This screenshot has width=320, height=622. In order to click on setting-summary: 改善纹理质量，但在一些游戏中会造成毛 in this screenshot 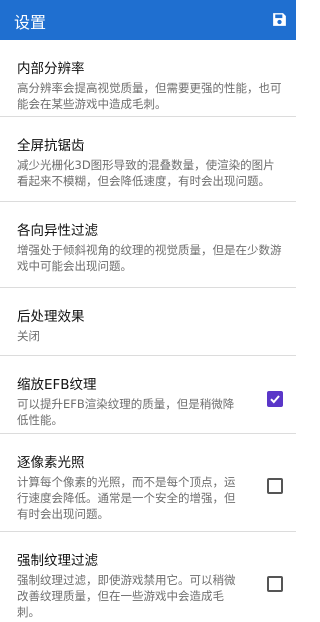, I will do `click(120, 596)`.